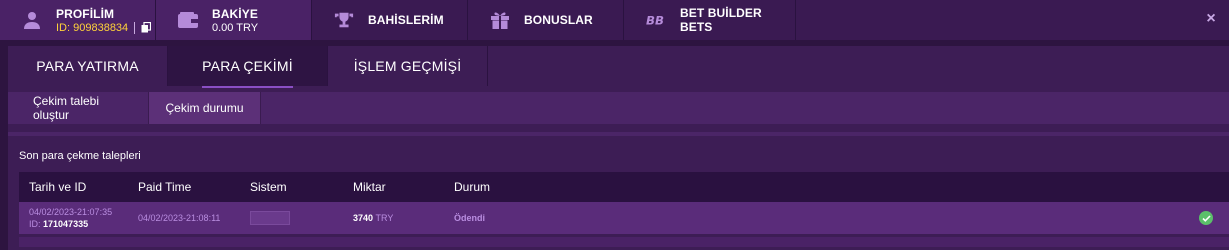  What do you see at coordinates (624, 242) in the screenshot?
I see `table-row-partial` at bounding box center [624, 242].